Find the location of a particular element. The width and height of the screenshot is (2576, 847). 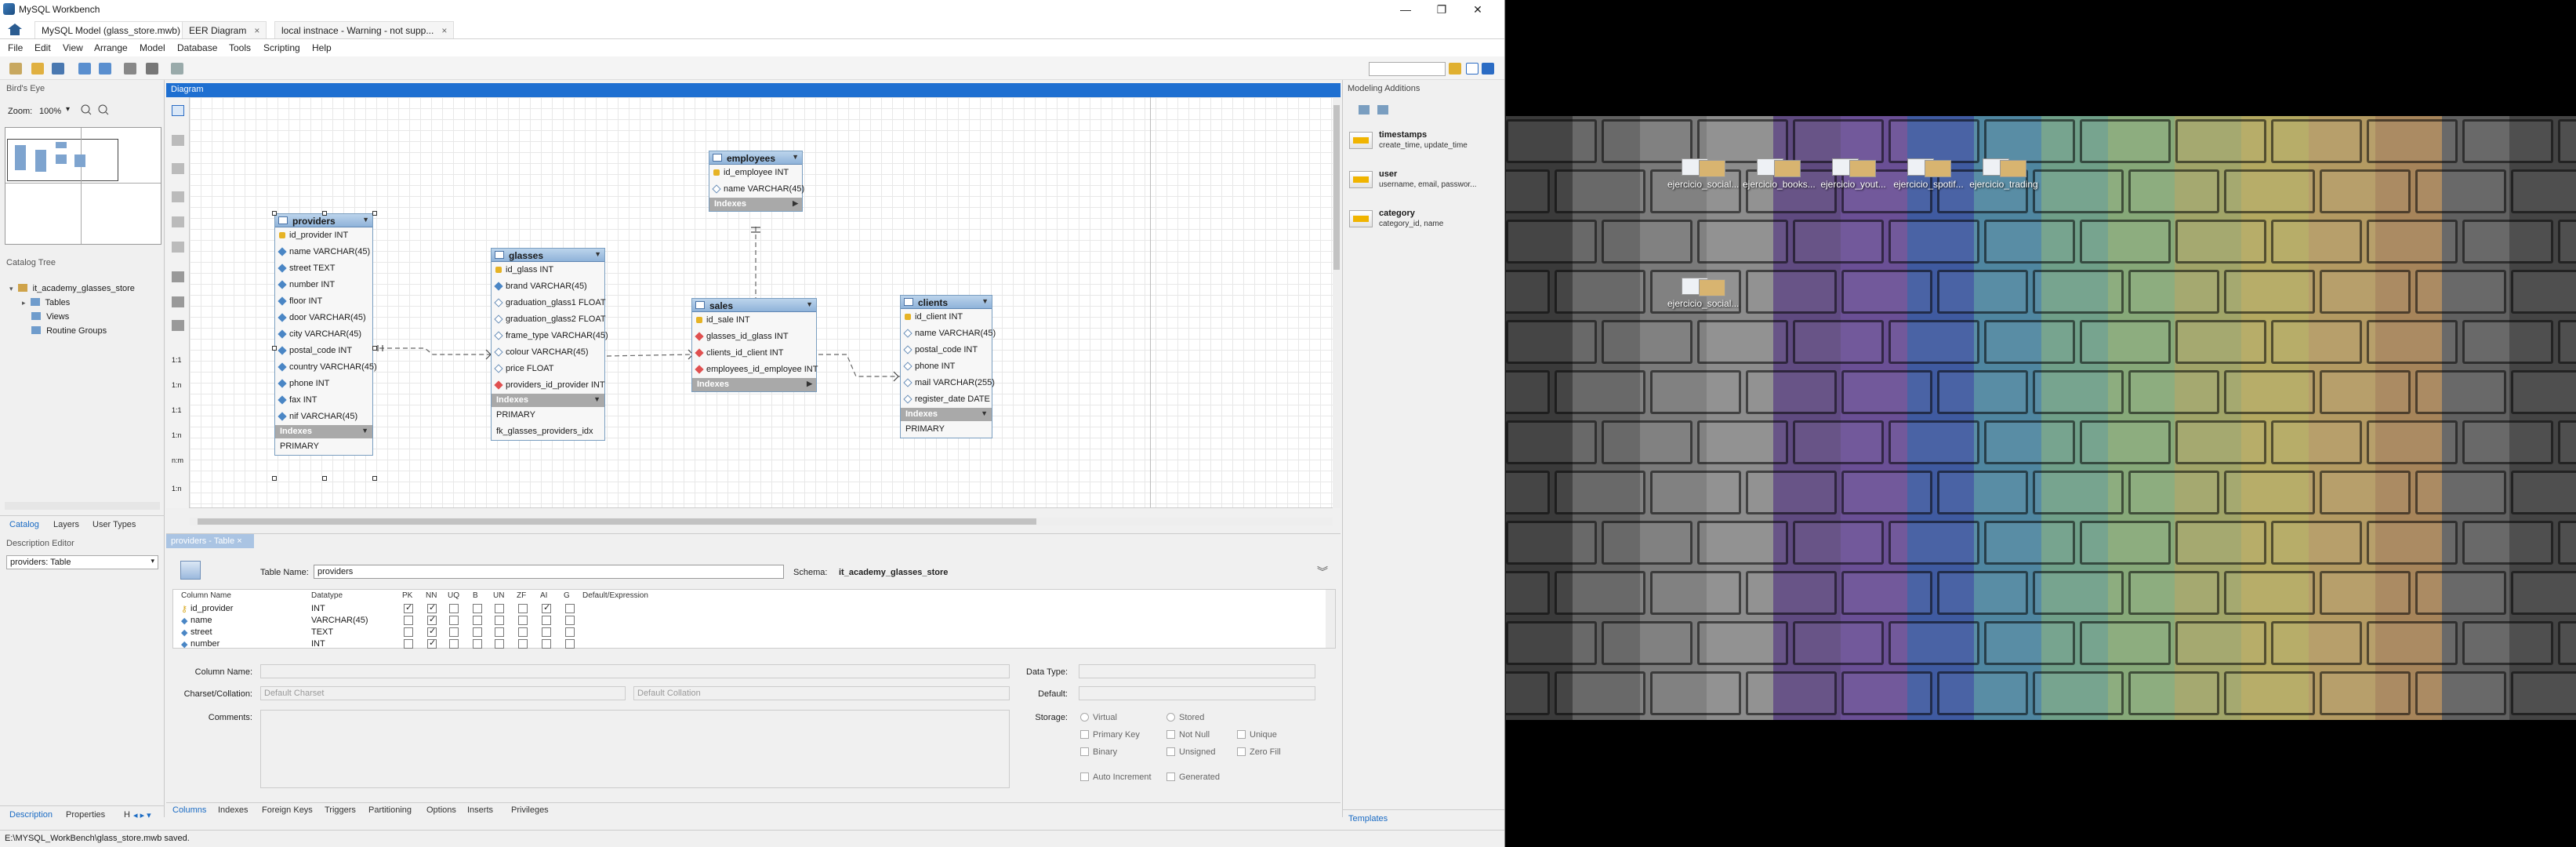

maximize-button: ❐ is located at coordinates (1442, 9).